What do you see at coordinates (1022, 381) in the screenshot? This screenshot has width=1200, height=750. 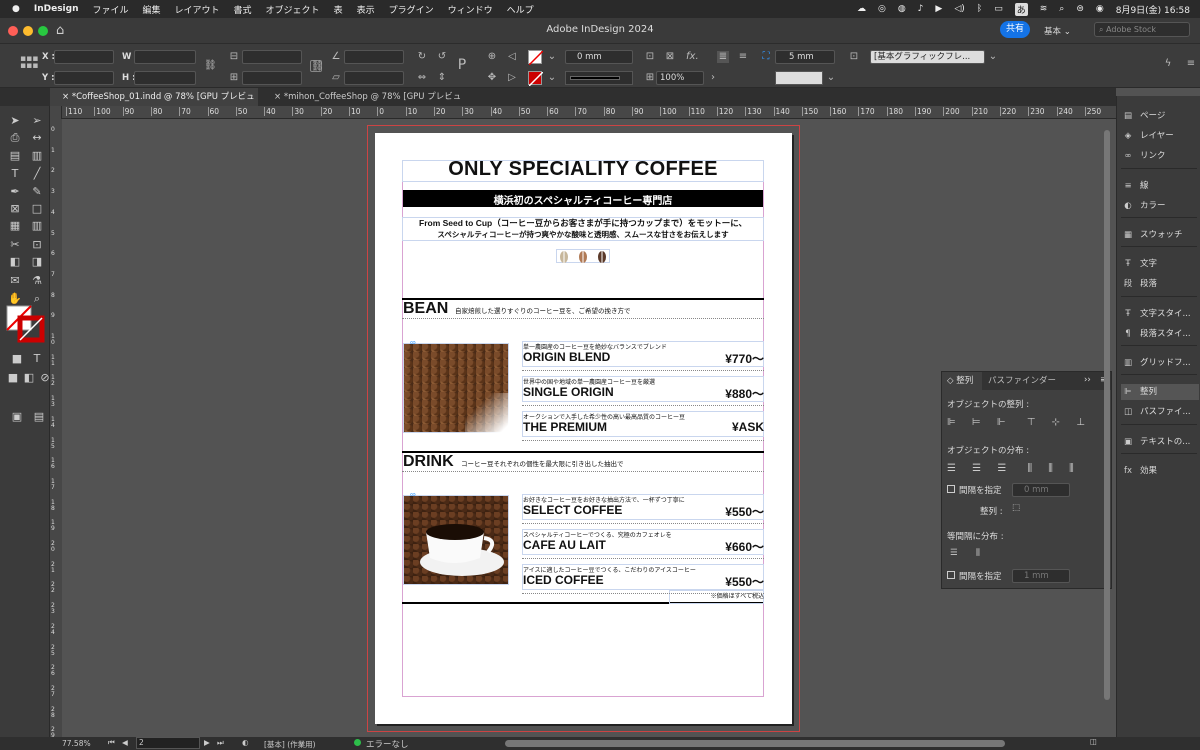 I see `tab-pathfinder: パスファインダー` at bounding box center [1022, 381].